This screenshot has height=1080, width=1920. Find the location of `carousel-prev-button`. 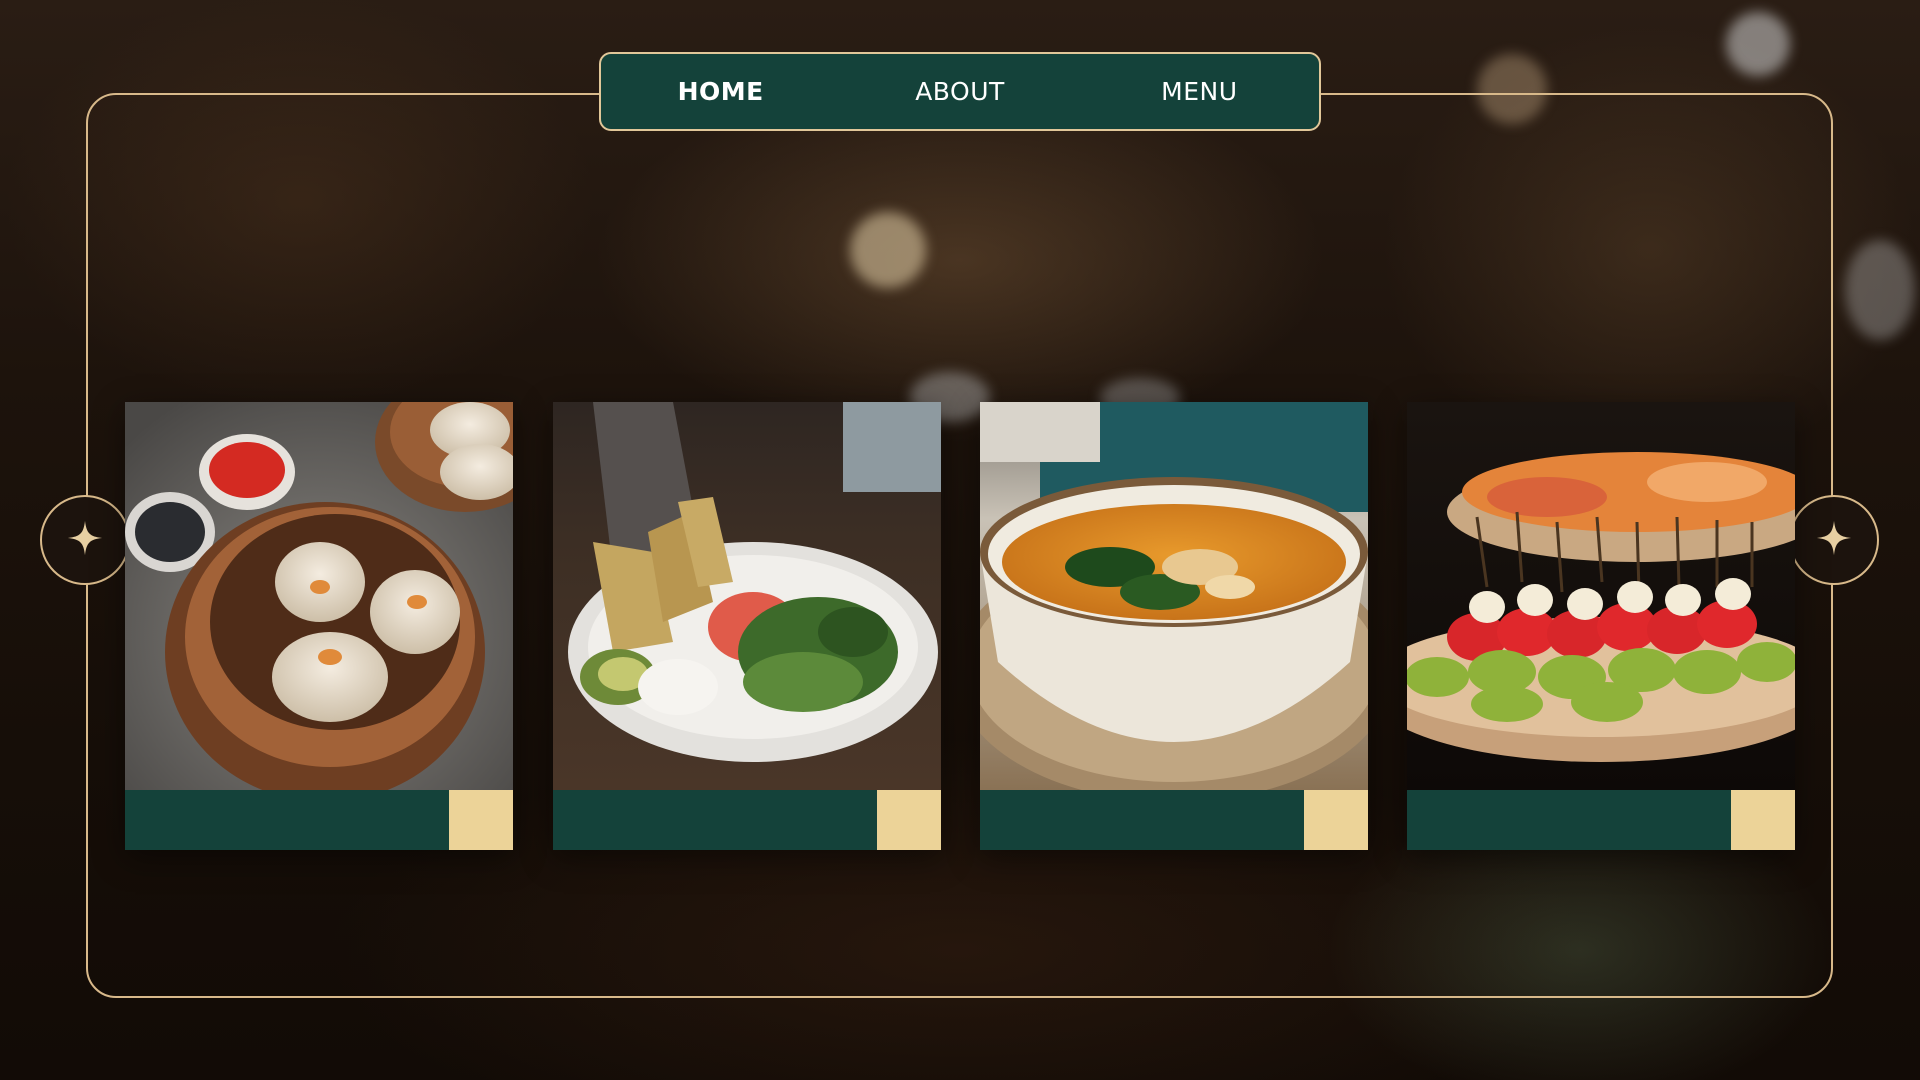

carousel-prev-button is located at coordinates (85, 540).